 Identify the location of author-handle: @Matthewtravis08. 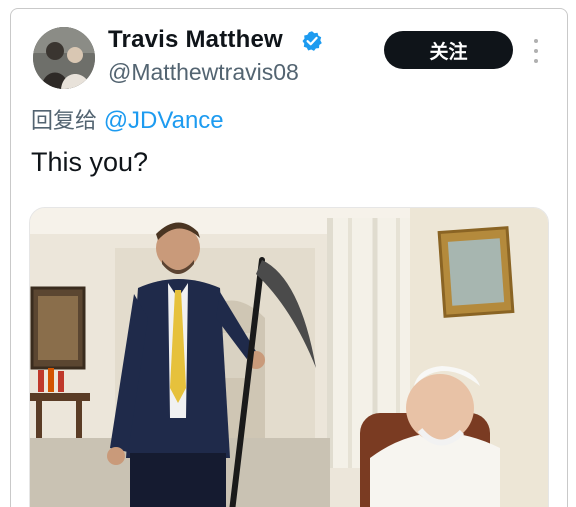
(203, 72).